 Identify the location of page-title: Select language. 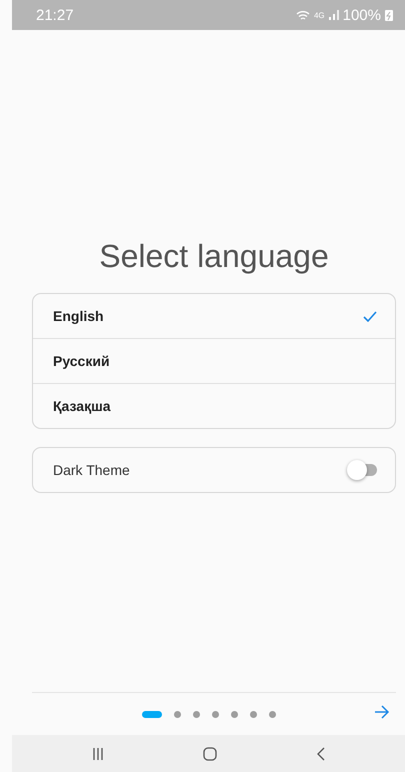
(214, 256).